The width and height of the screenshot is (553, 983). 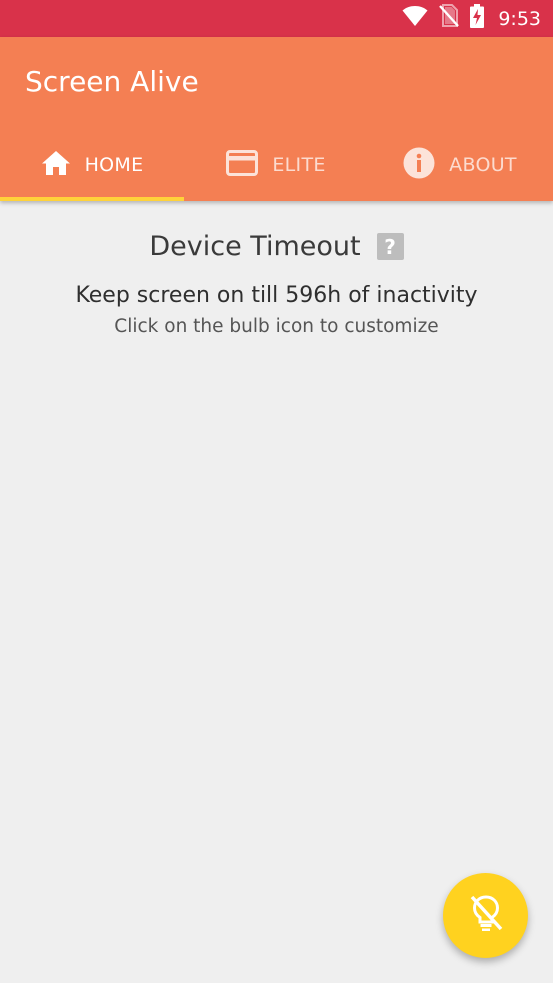 What do you see at coordinates (276, 295) in the screenshot?
I see `keep-screen-text: Keep screen on till 596h of inactivity` at bounding box center [276, 295].